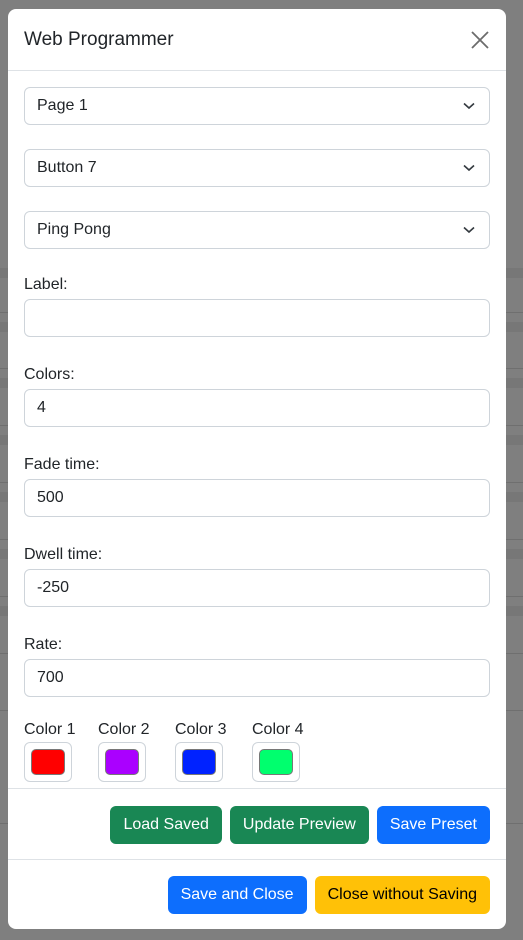  I want to click on rate-label: Rate:, so click(43, 644).